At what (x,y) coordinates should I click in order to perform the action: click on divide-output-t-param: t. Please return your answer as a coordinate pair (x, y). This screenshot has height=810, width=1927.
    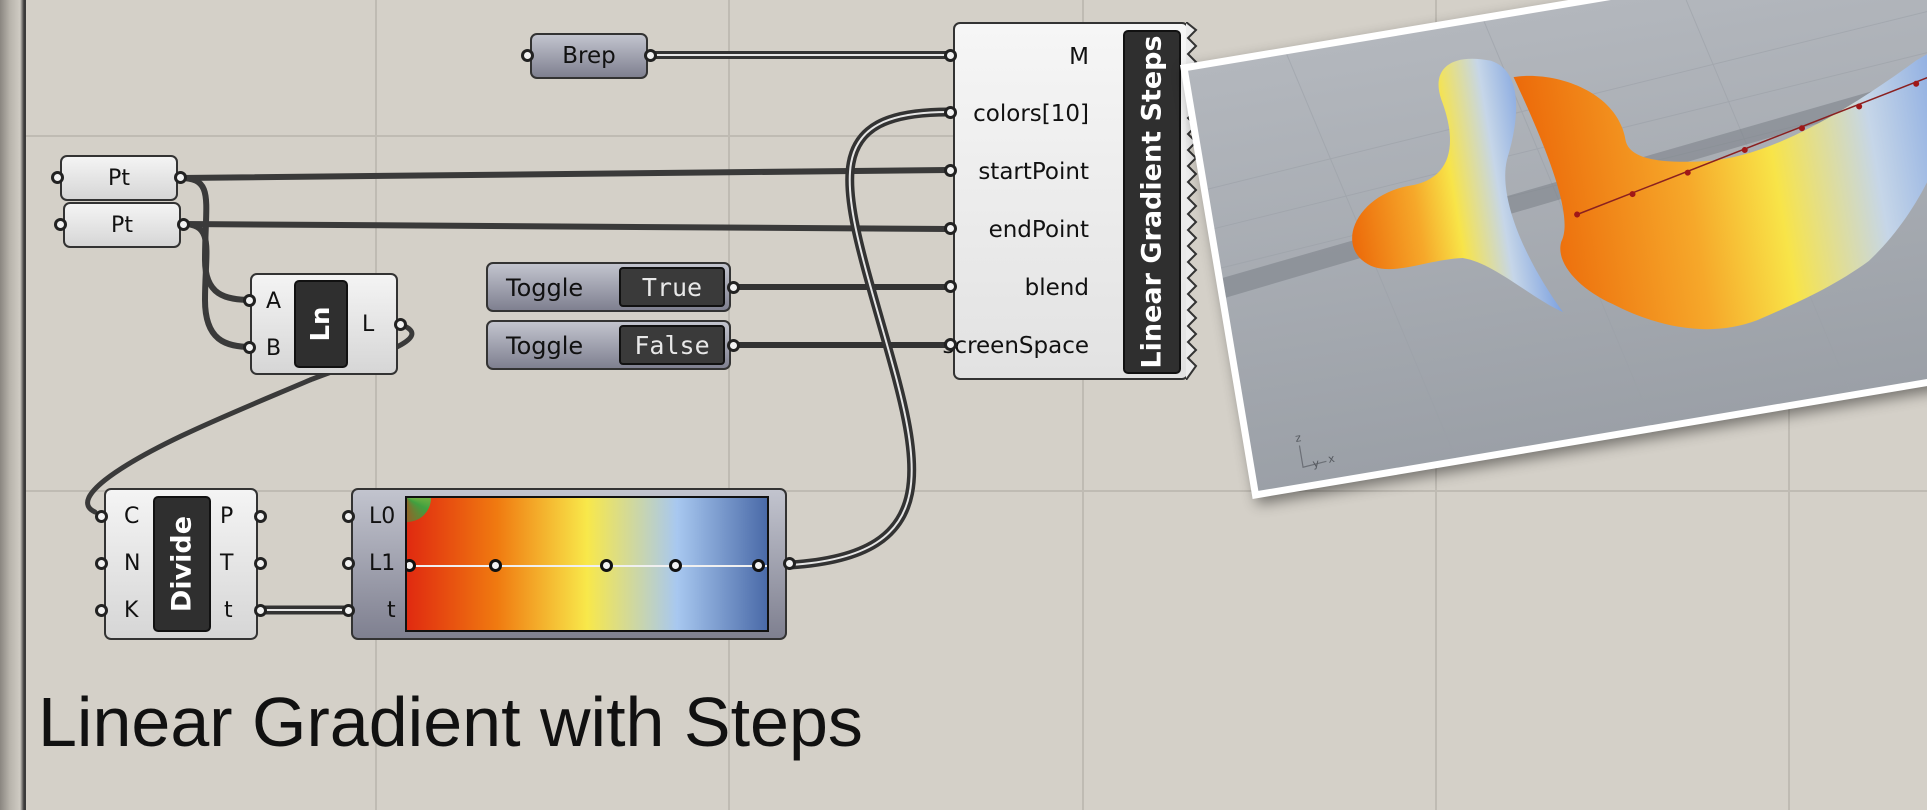
    Looking at the image, I should click on (228, 610).